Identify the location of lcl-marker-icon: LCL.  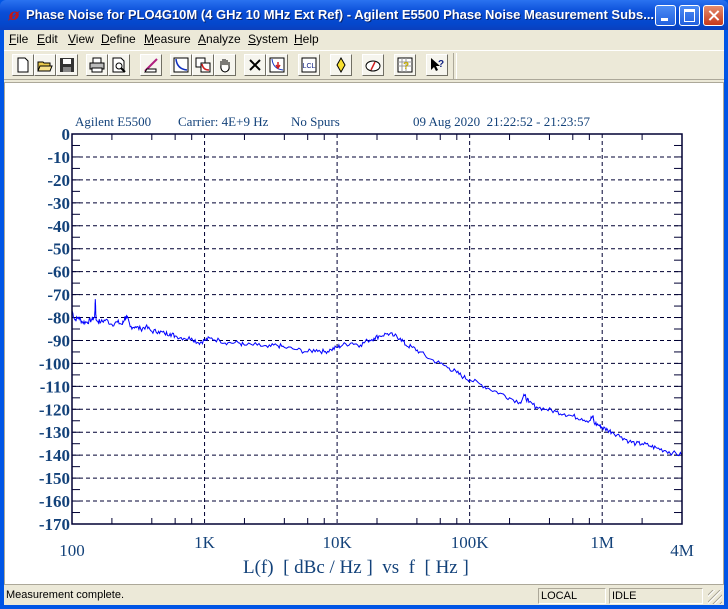
(309, 65).